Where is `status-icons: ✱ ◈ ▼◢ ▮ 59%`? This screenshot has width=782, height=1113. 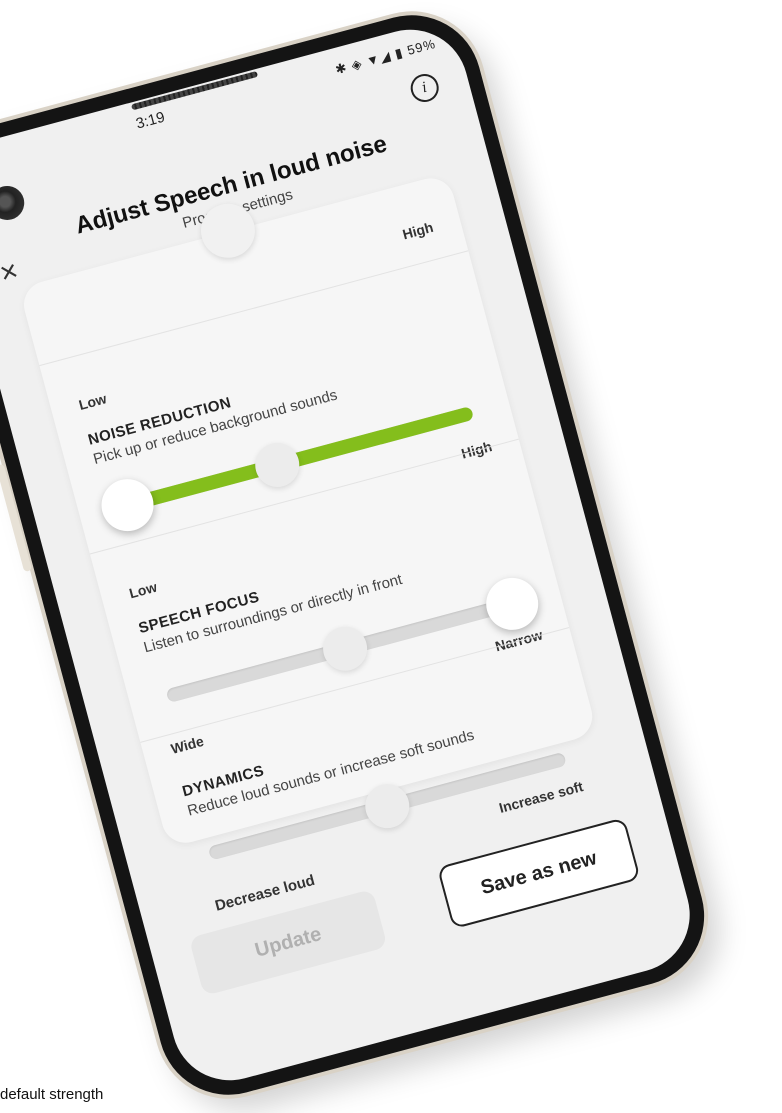
status-icons: ✱ ◈ ▼◢ ▮ 59% is located at coordinates (385, 56).